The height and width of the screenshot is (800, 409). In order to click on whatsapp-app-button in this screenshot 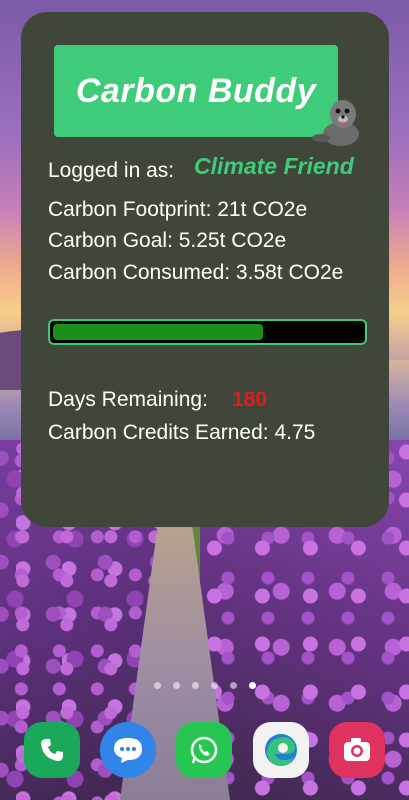, I will do `click(204, 750)`.